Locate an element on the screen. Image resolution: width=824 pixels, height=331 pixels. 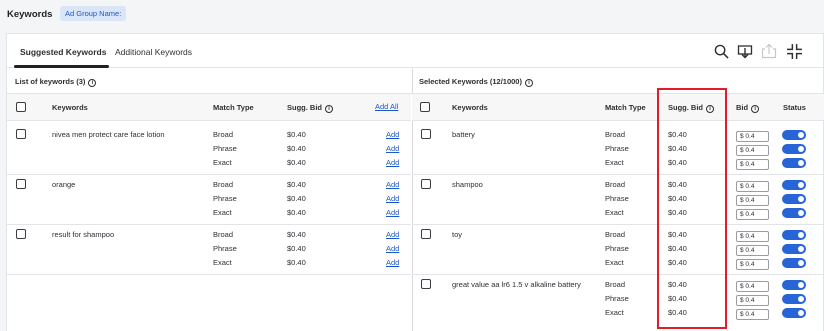
keyword-text: toy is located at coordinates (457, 234).